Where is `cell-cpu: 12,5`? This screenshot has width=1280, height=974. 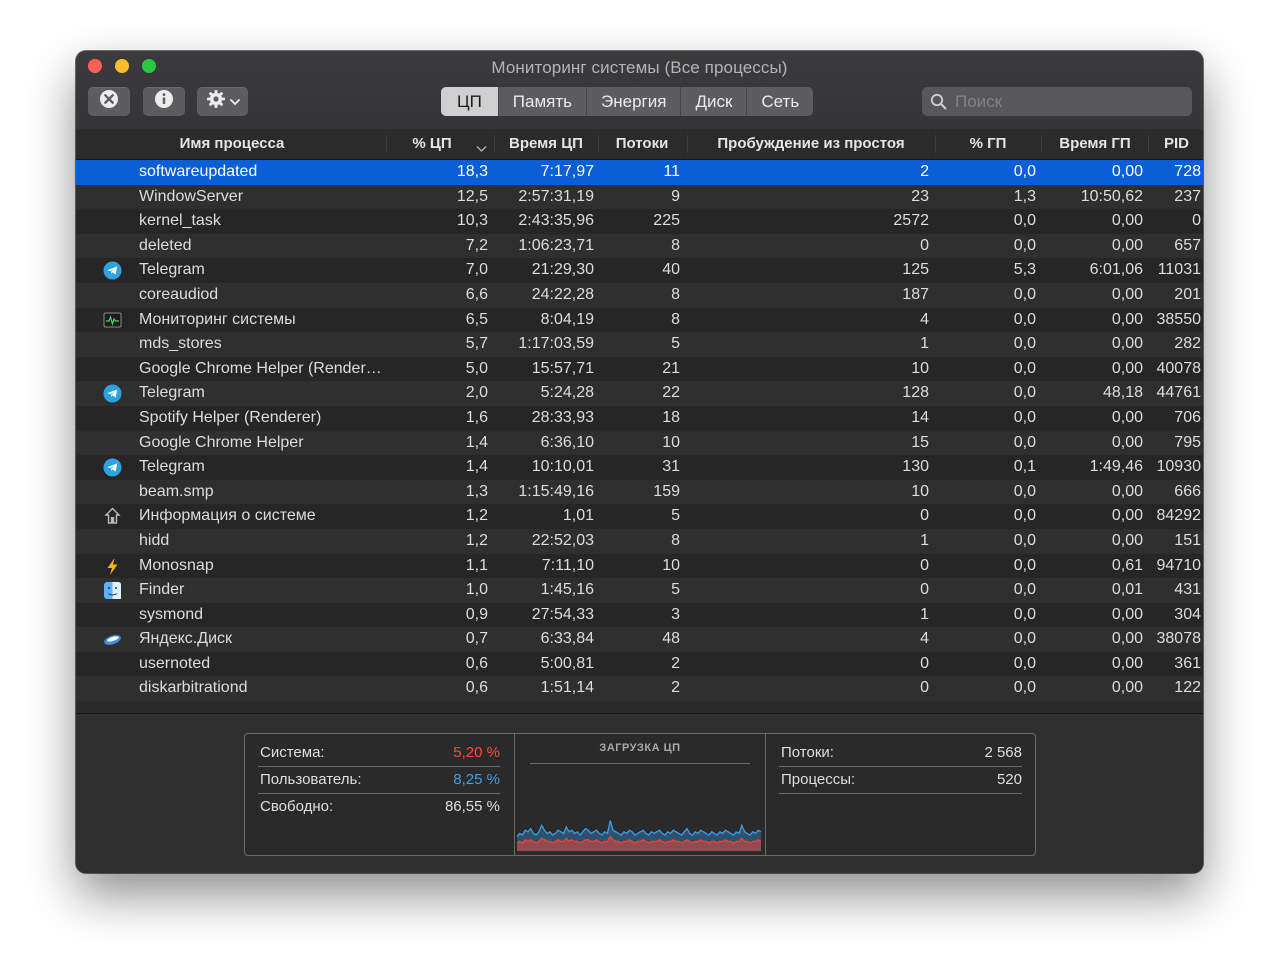 cell-cpu: 12,5 is located at coordinates (472, 196).